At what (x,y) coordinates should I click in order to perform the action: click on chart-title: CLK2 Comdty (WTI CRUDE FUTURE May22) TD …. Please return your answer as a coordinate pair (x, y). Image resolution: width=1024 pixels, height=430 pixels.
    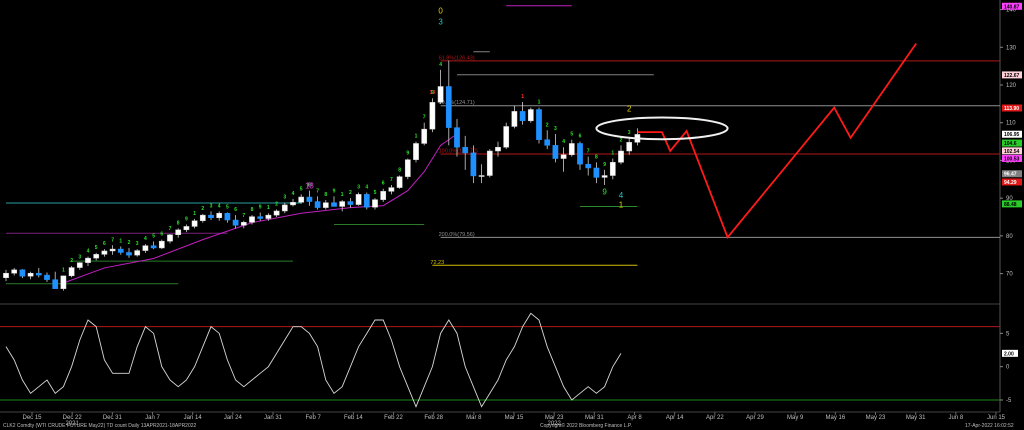
    Looking at the image, I should click on (100, 426).